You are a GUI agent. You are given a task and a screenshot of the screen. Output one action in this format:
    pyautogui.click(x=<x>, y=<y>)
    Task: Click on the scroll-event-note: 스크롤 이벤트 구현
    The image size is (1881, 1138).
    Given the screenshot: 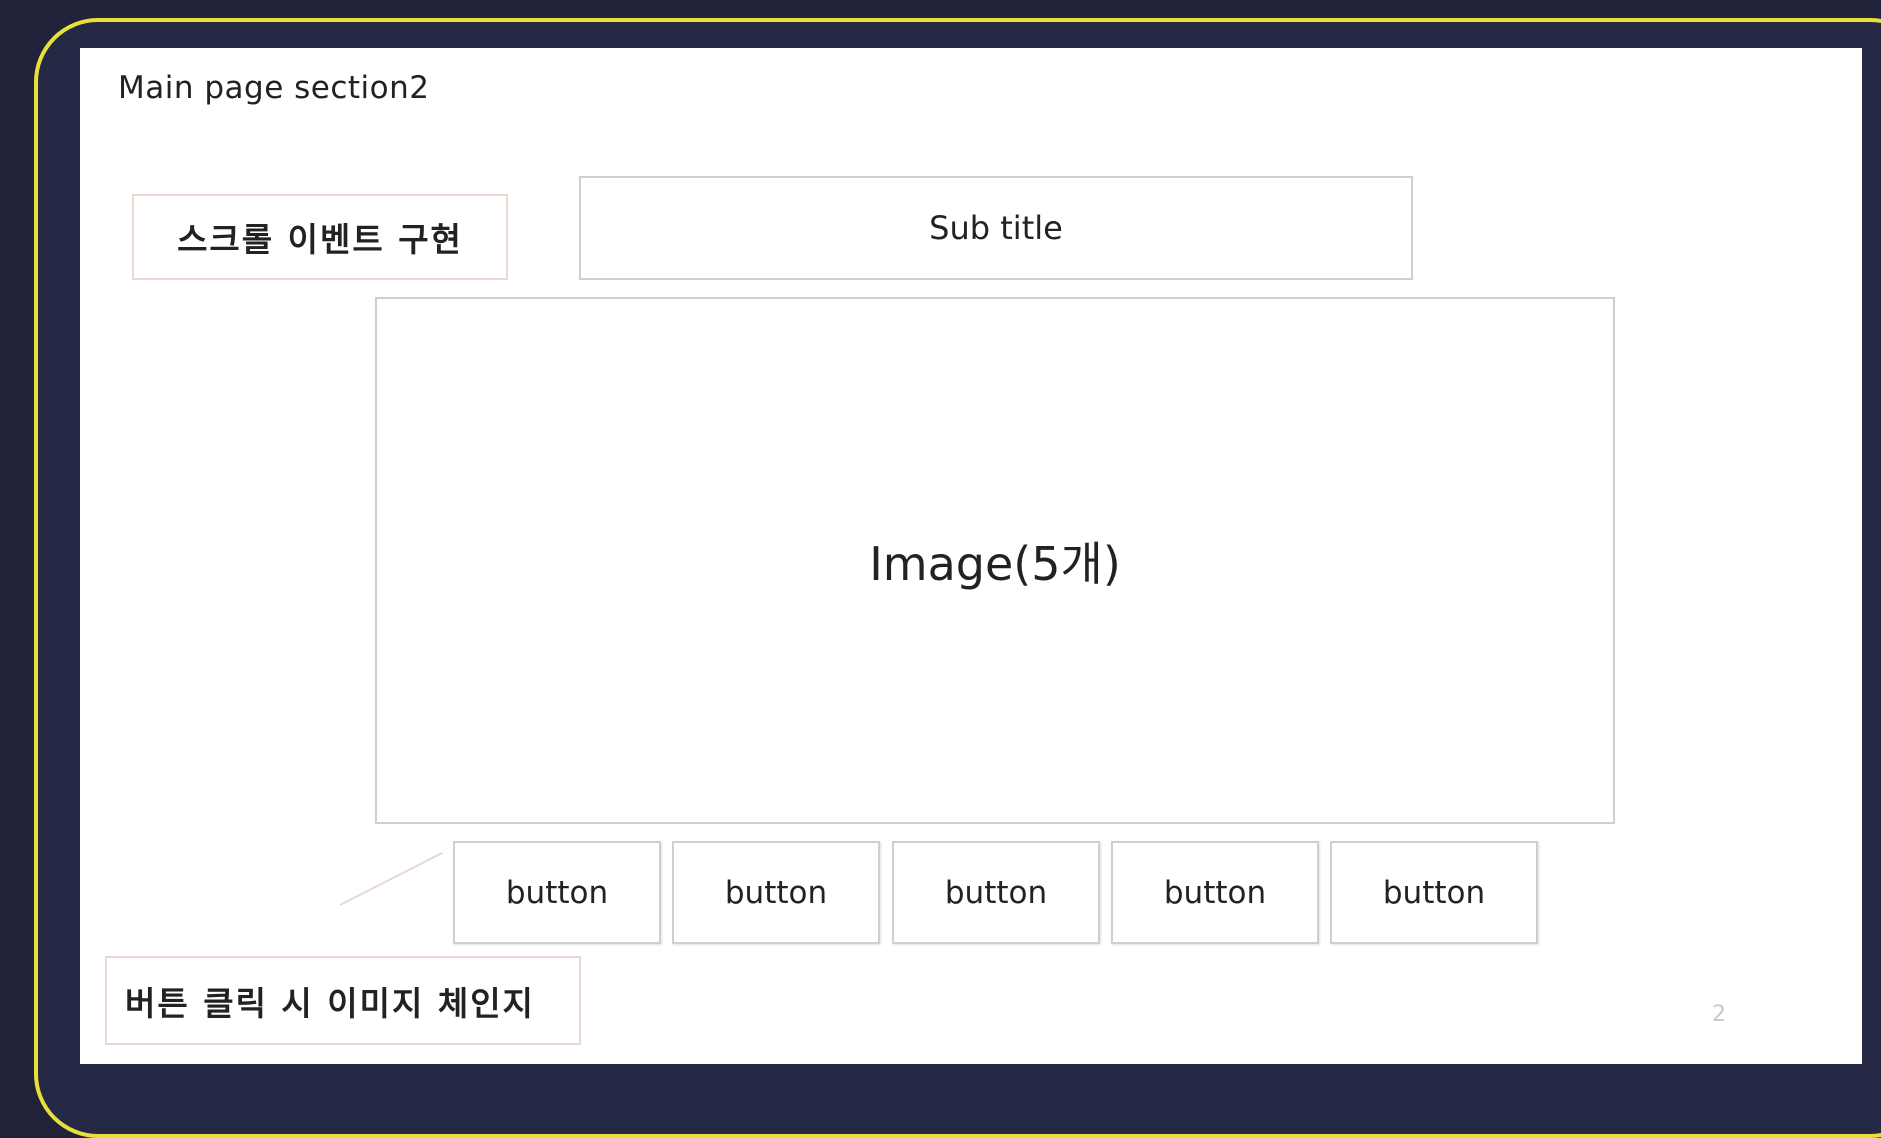 What is the action you would take?
    pyautogui.click(x=320, y=237)
    